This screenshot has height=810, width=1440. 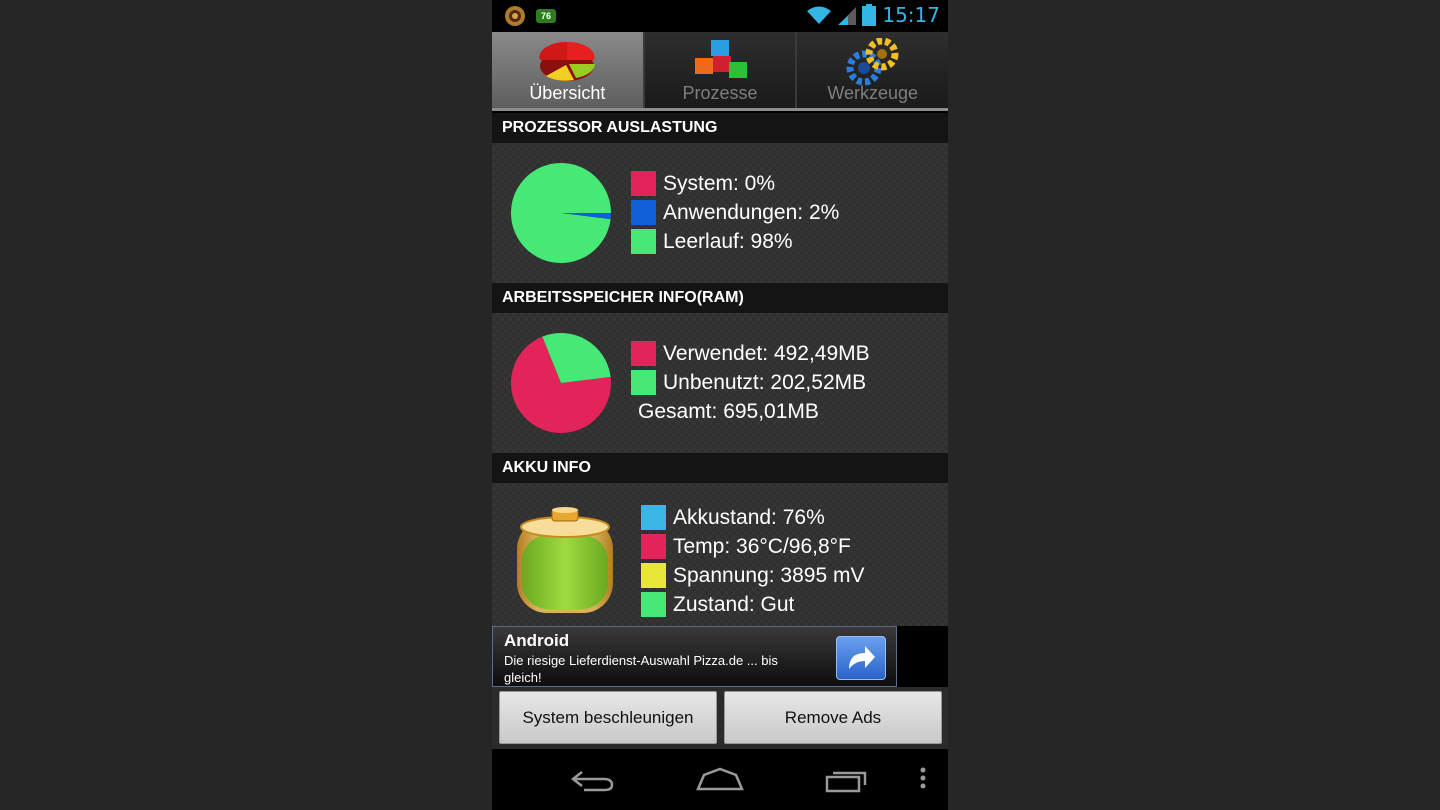 What do you see at coordinates (561, 383) in the screenshot?
I see `ram-pie-chart` at bounding box center [561, 383].